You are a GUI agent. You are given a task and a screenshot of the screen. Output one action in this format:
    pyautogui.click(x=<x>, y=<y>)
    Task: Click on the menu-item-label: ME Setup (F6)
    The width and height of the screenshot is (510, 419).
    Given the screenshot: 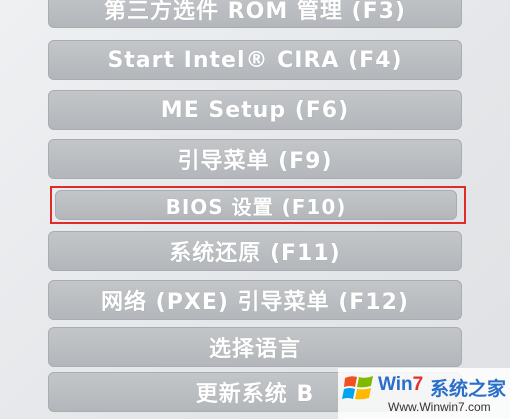 What is the action you would take?
    pyautogui.click(x=255, y=110)
    